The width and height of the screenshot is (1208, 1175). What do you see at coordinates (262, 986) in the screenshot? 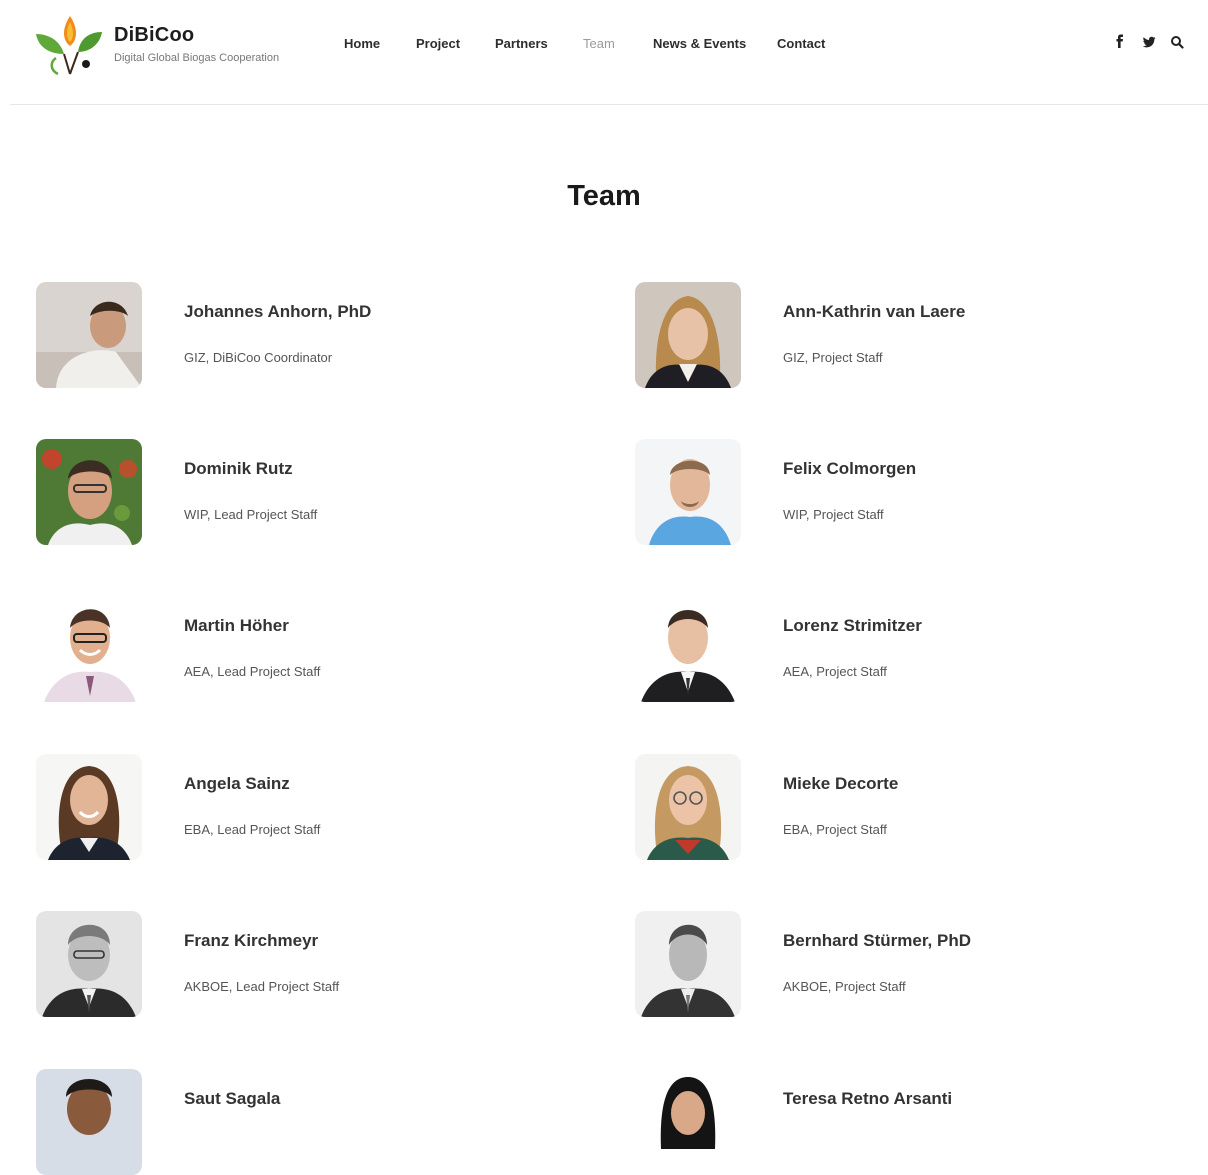
I see `member-role: AKBOE, Lead Project Staff` at bounding box center [262, 986].